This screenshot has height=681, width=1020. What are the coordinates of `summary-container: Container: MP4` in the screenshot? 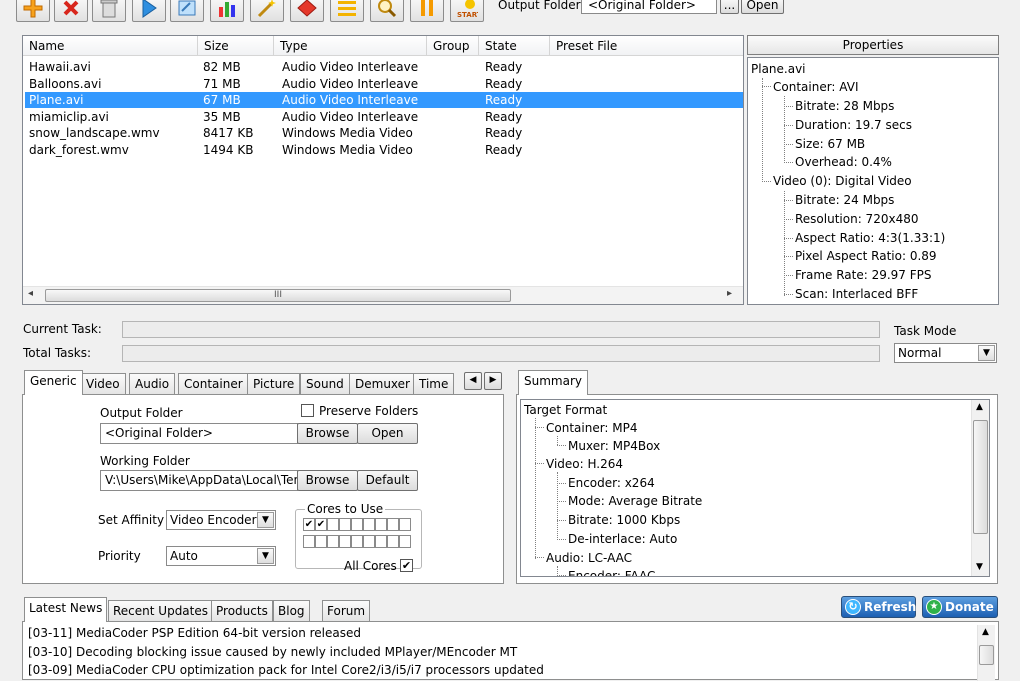 It's located at (592, 428).